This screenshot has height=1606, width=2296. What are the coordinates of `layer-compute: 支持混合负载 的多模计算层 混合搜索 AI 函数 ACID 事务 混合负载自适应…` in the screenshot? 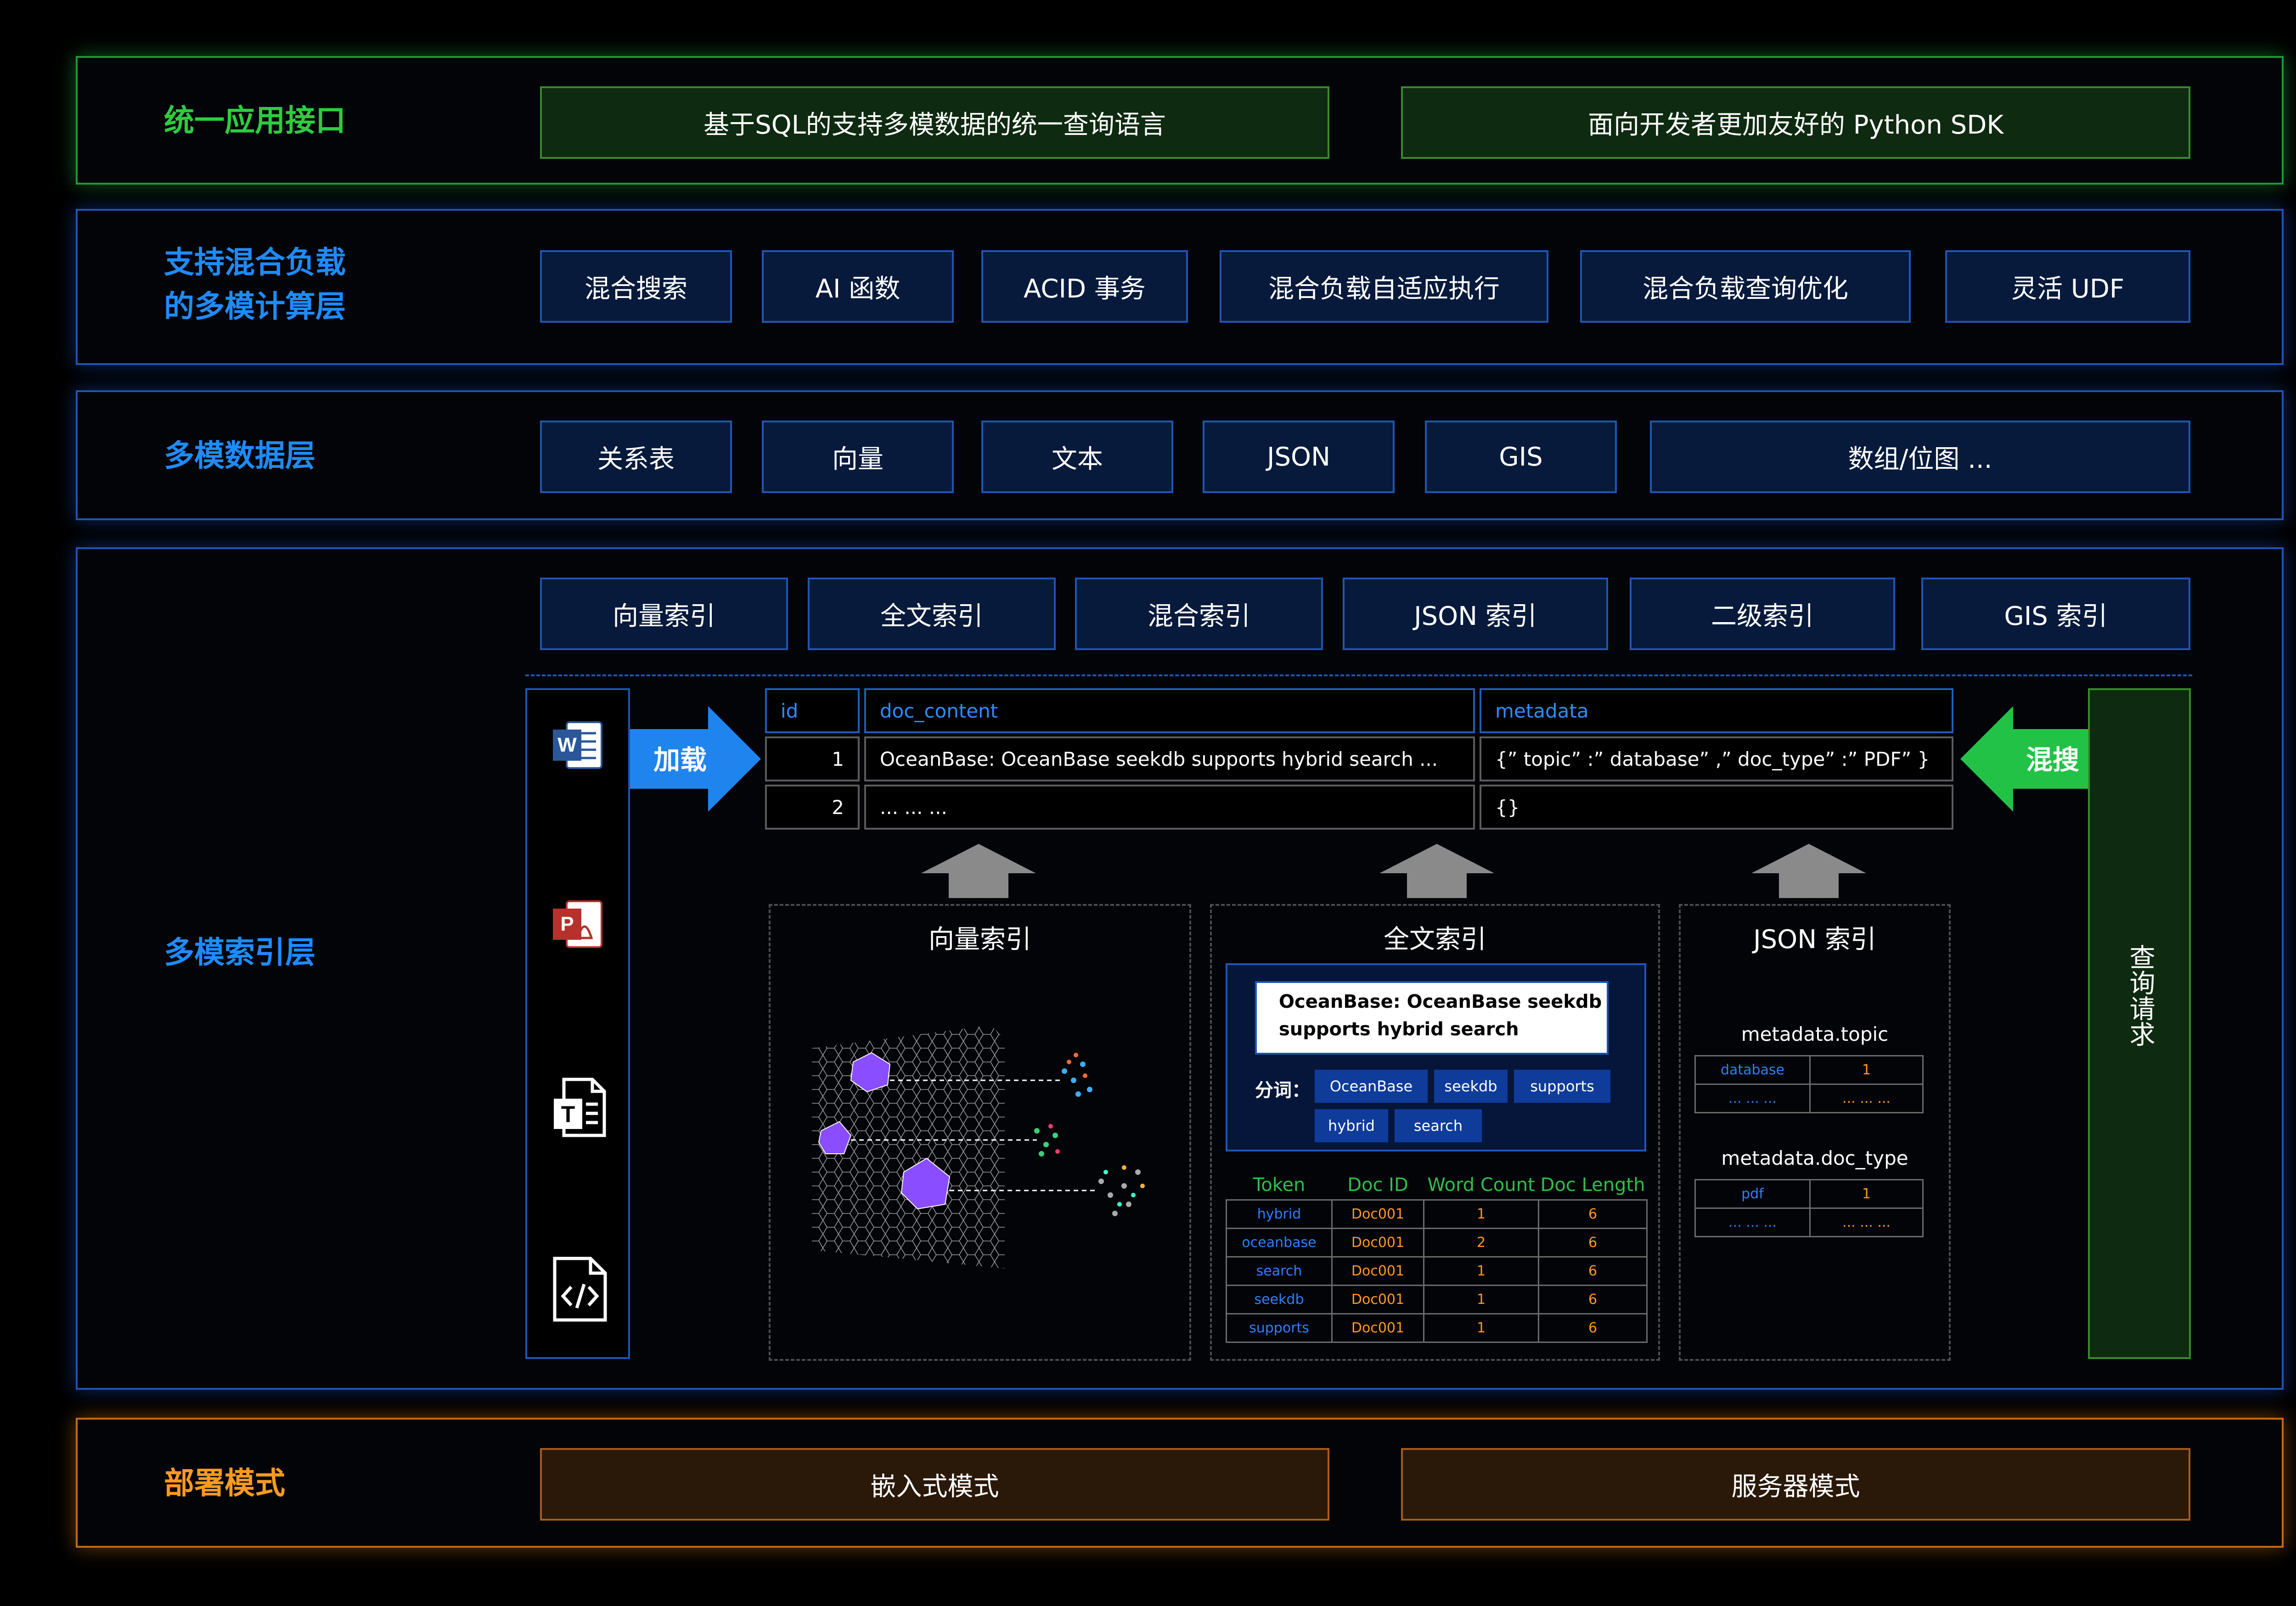 It's located at (1180, 287).